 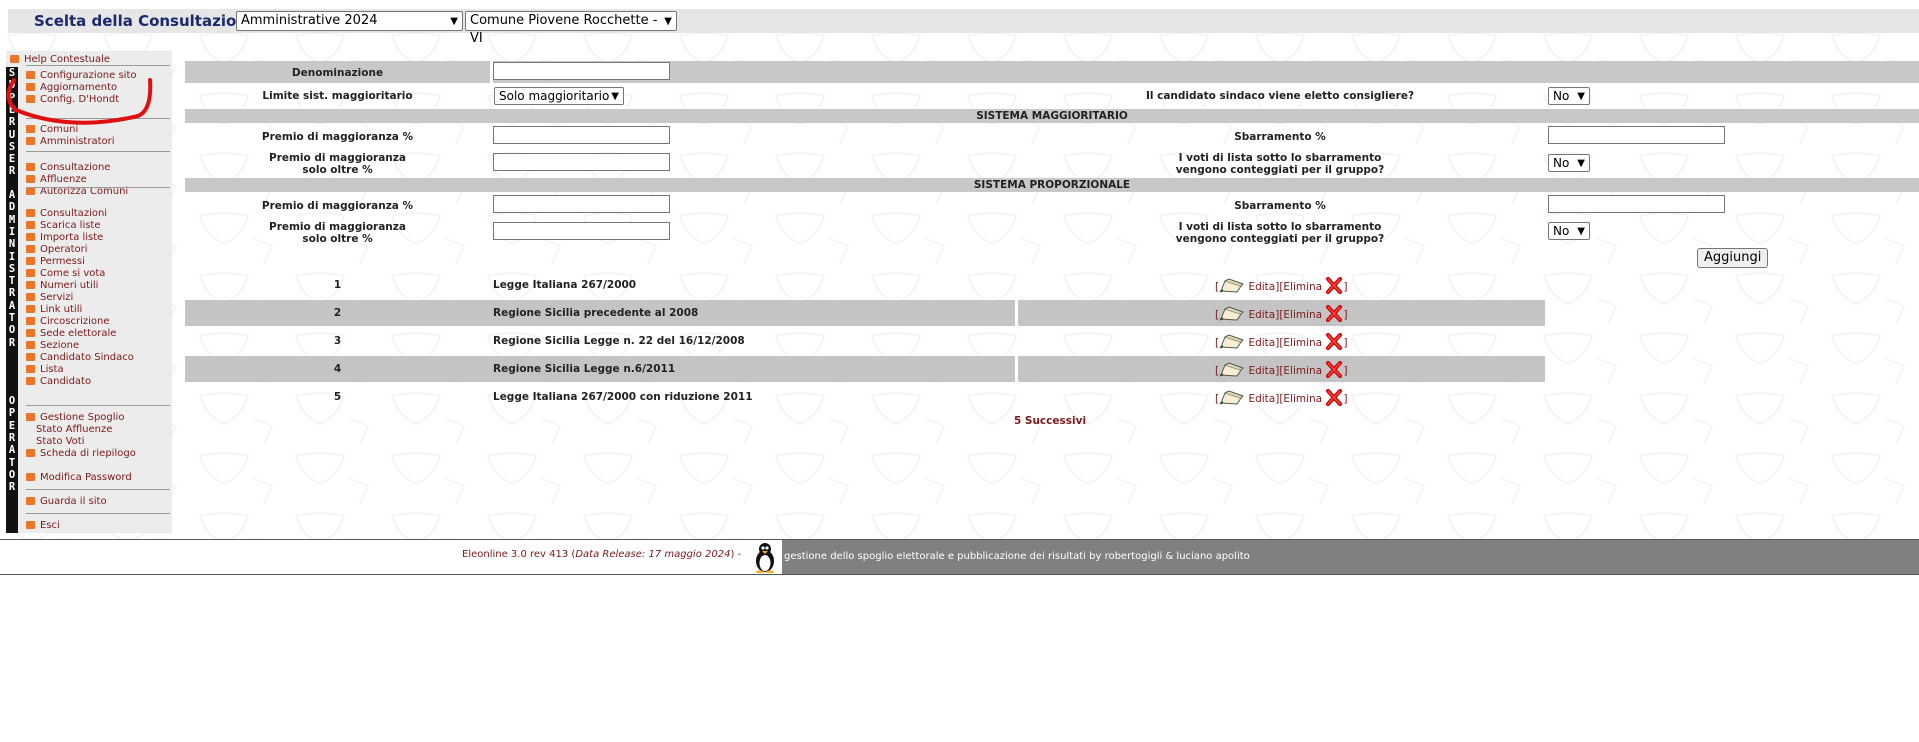 What do you see at coordinates (65, 274) in the screenshot?
I see `sidebar-item: Come si vota` at bounding box center [65, 274].